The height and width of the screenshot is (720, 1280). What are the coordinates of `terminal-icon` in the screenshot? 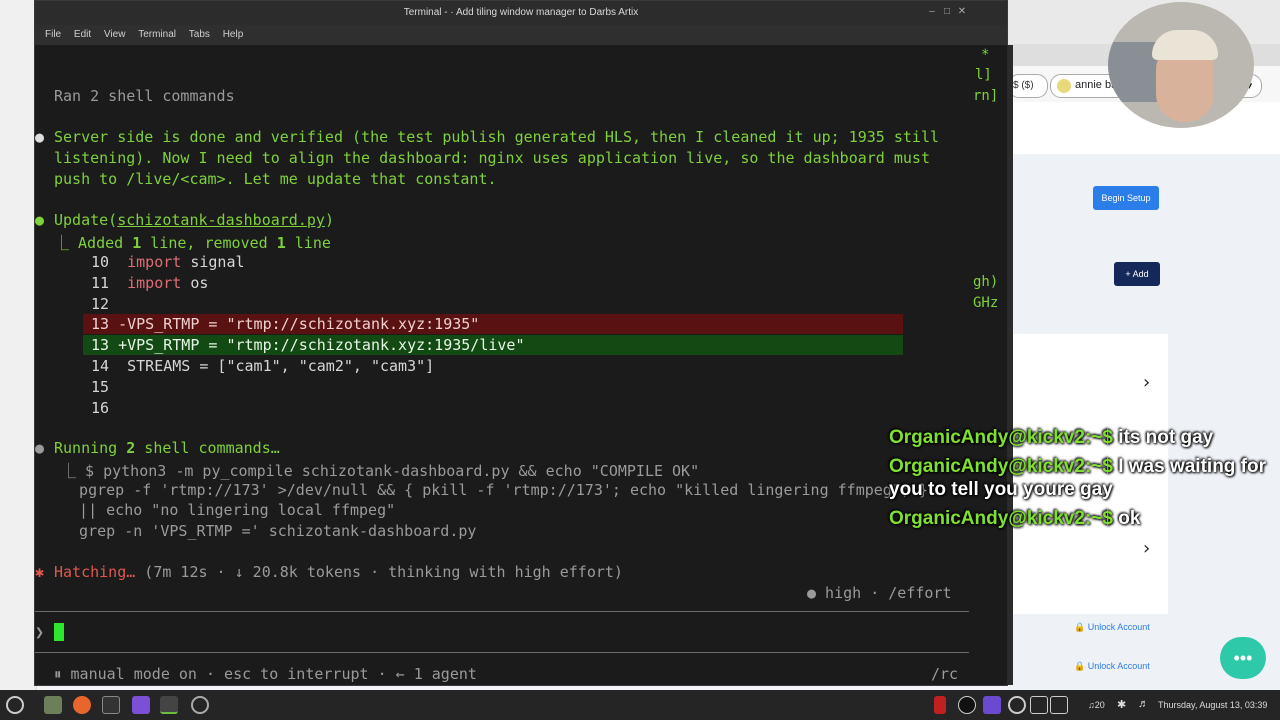 It's located at (111, 705).